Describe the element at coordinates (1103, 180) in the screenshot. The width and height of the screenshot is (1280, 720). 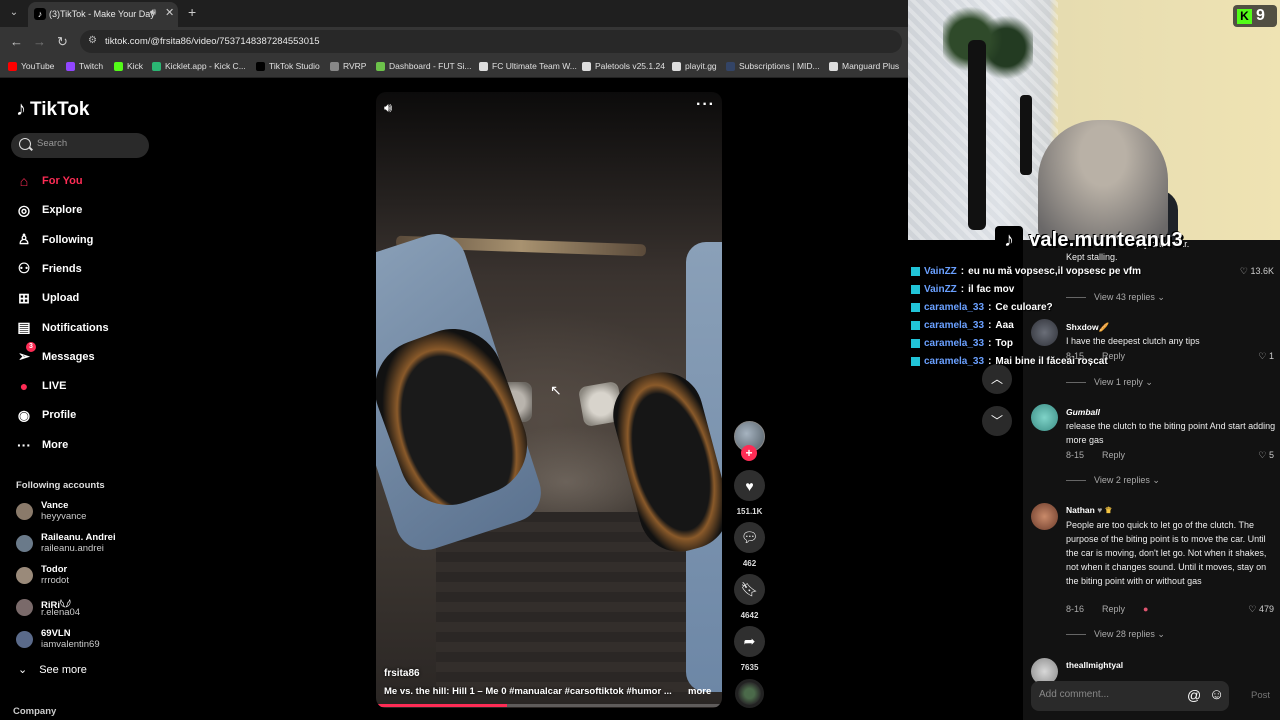
I see `webcam-scene-person` at that location.